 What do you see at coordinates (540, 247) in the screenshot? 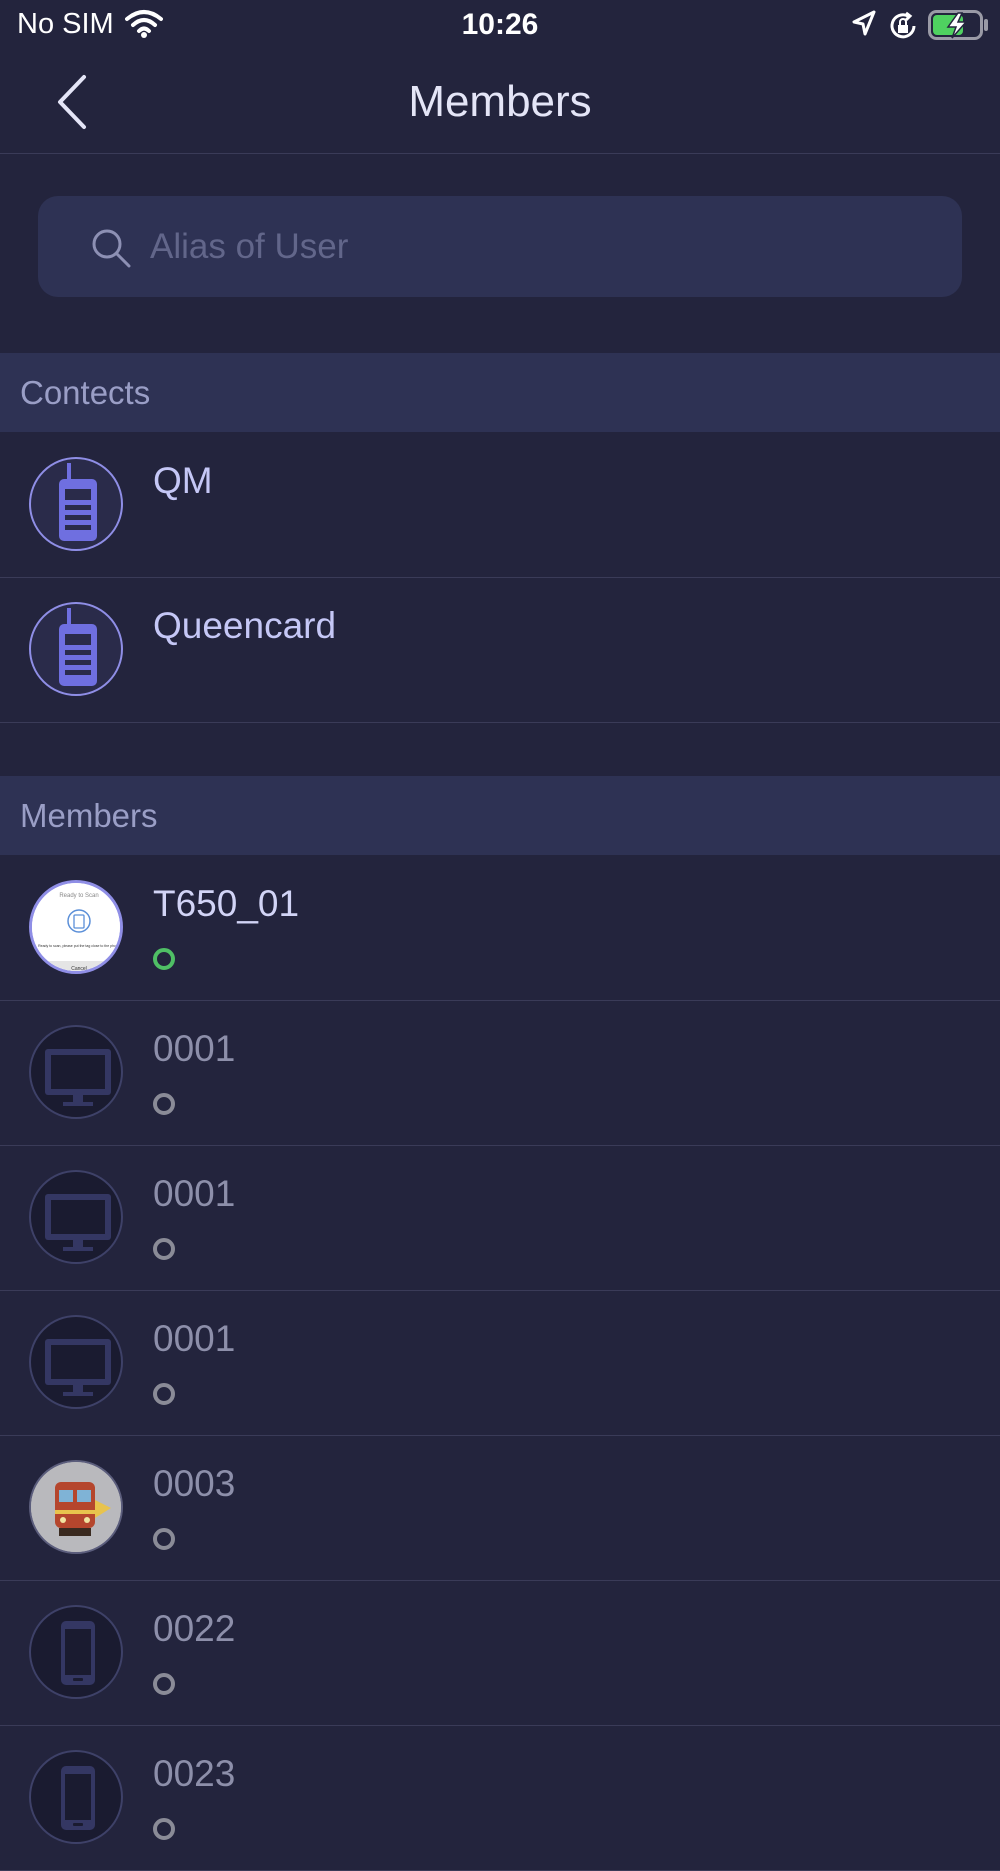
I see `search-input` at bounding box center [540, 247].